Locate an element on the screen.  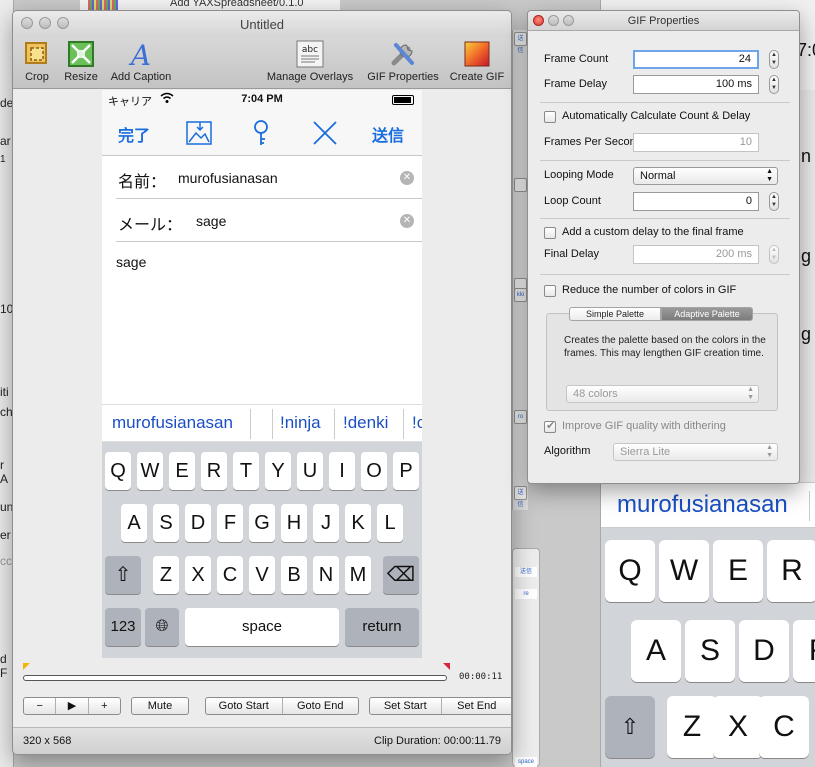
space-key: space is located at coordinates (262, 627).